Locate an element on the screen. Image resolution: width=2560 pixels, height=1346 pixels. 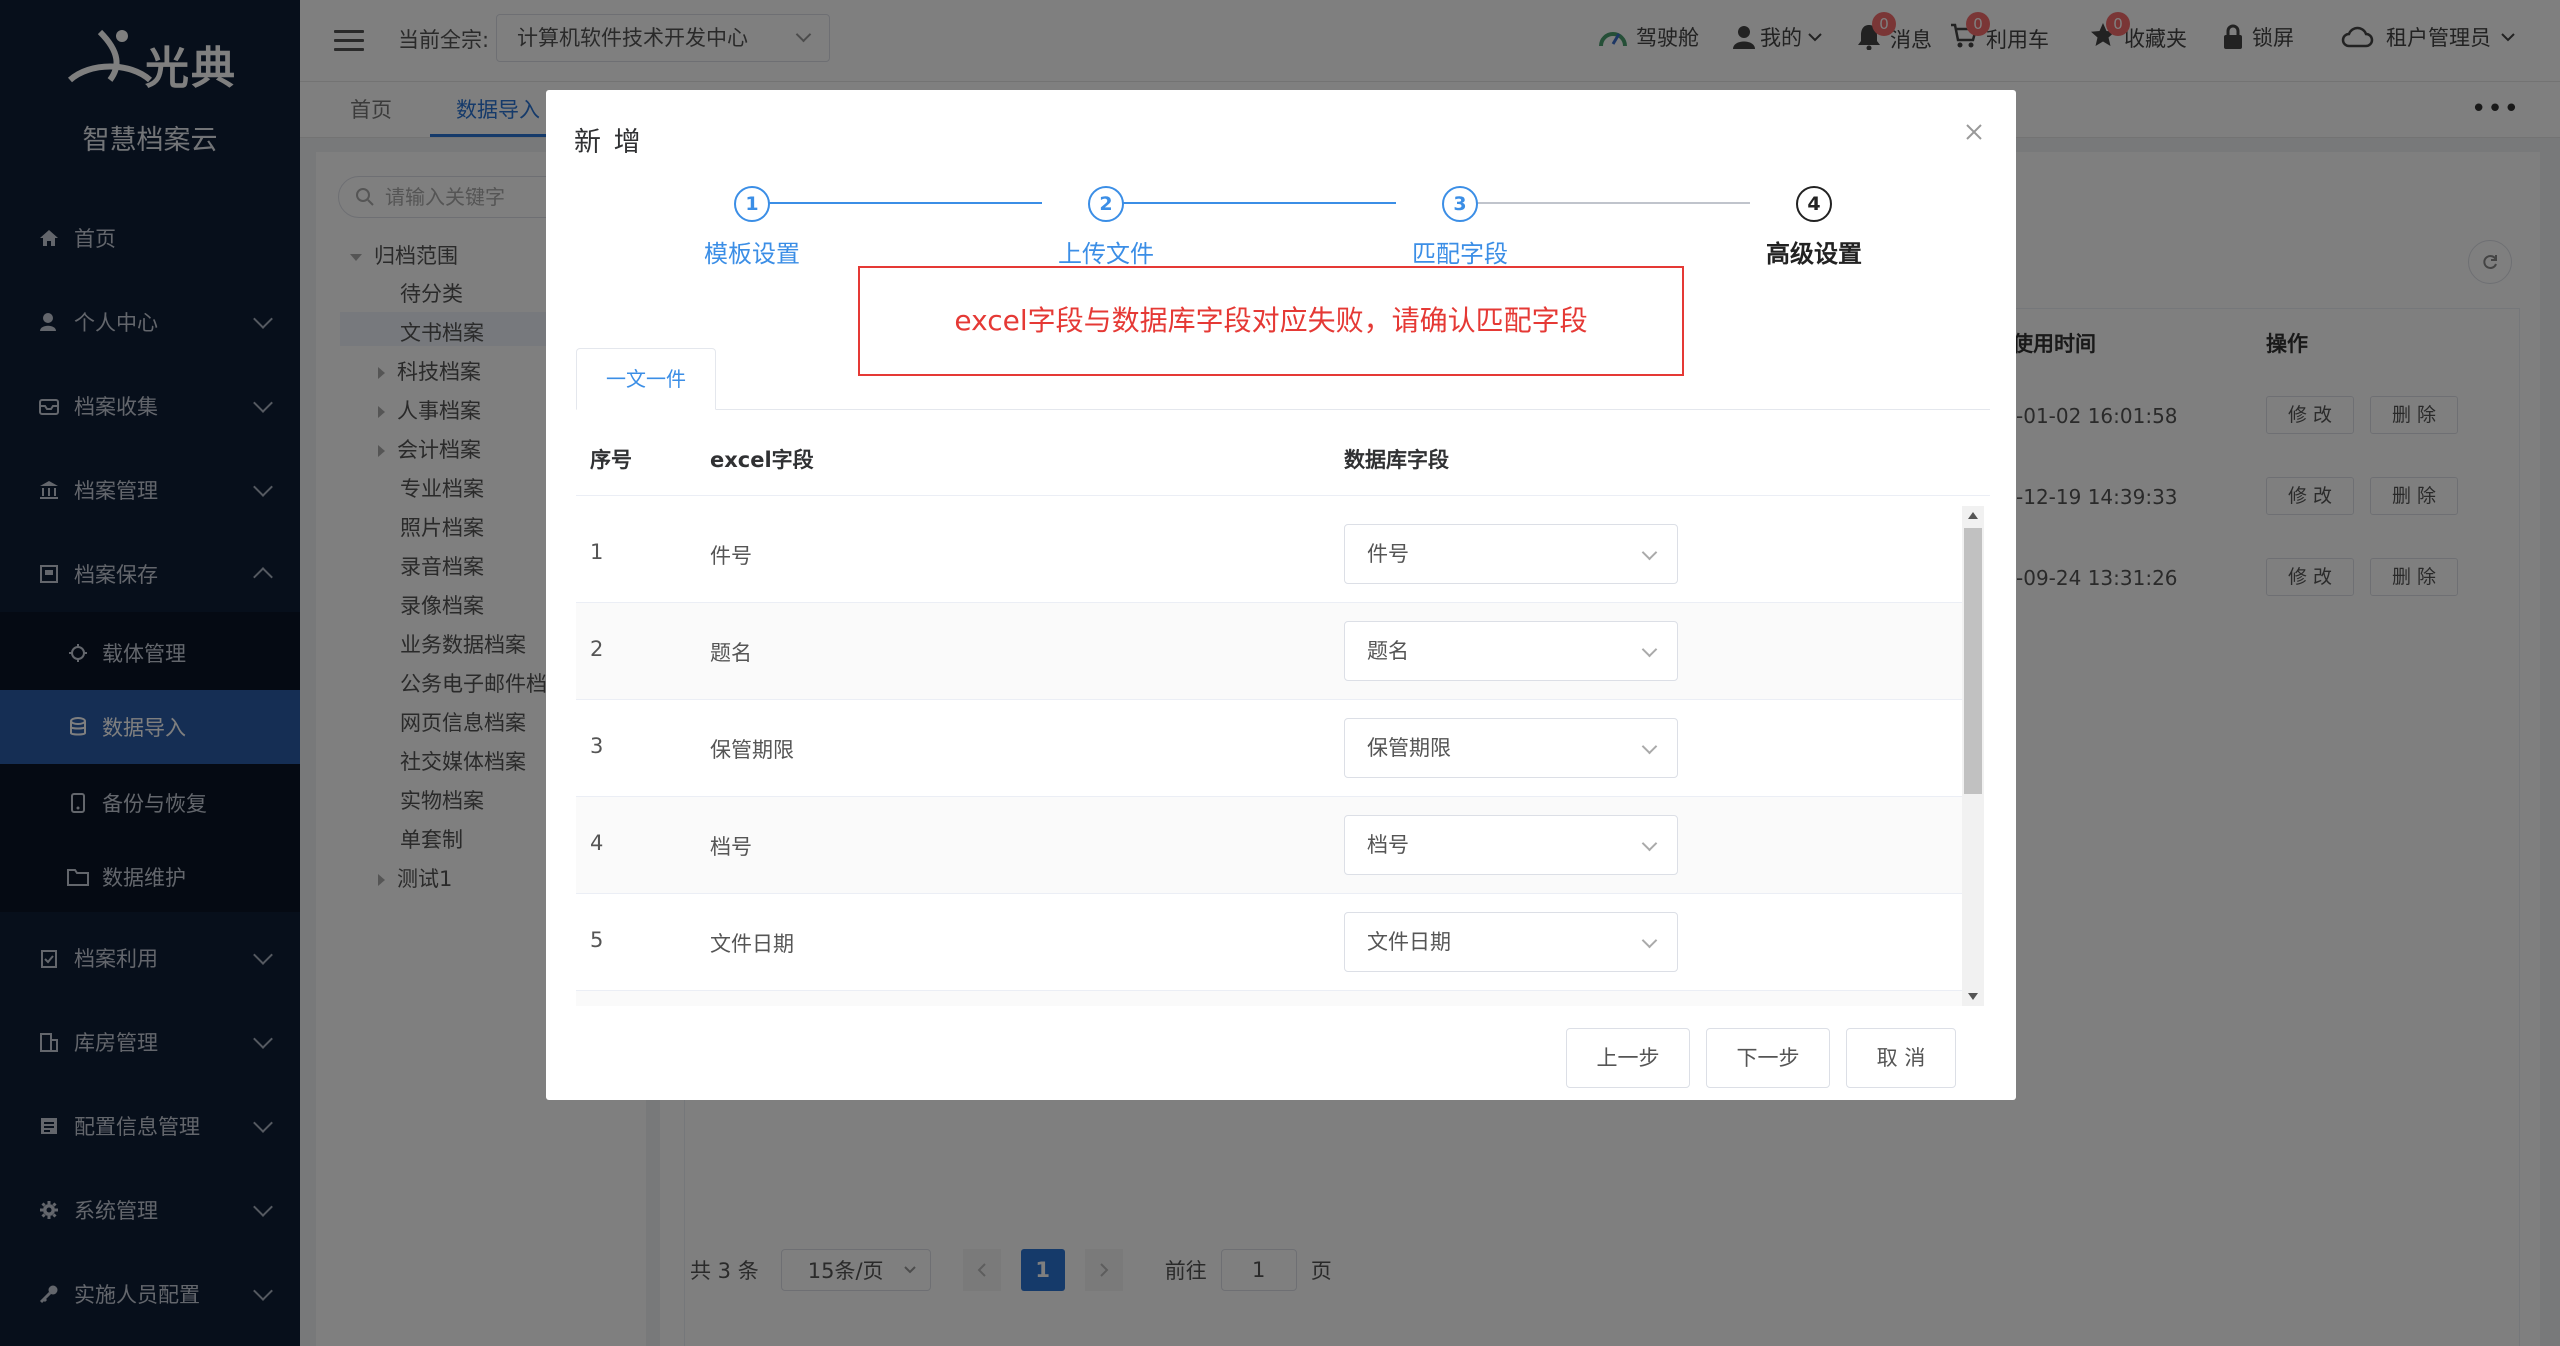
table-row: 3 保管期限 保管期限 is located at coordinates (1269, 748).